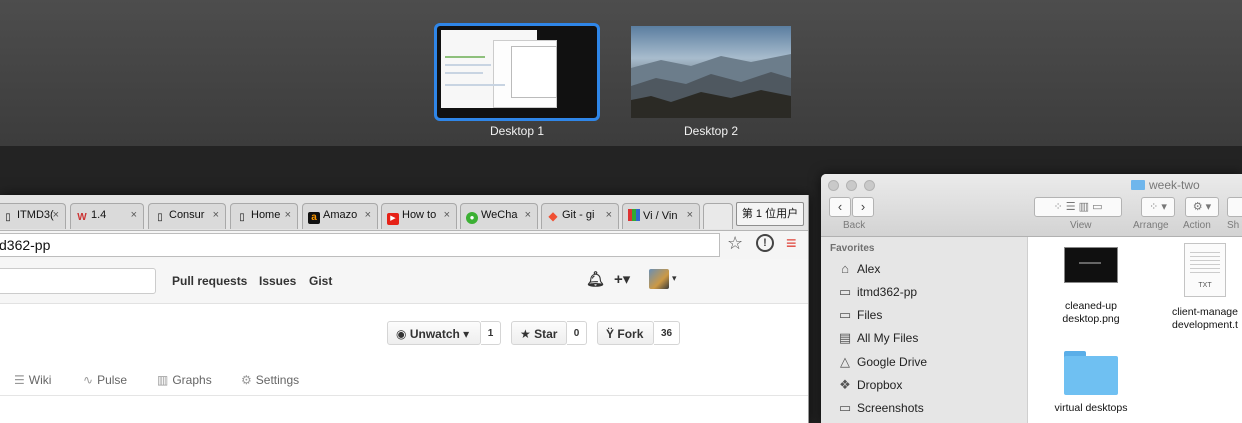  What do you see at coordinates (163, 380) in the screenshot?
I see `graph-icon: ▥` at bounding box center [163, 380].